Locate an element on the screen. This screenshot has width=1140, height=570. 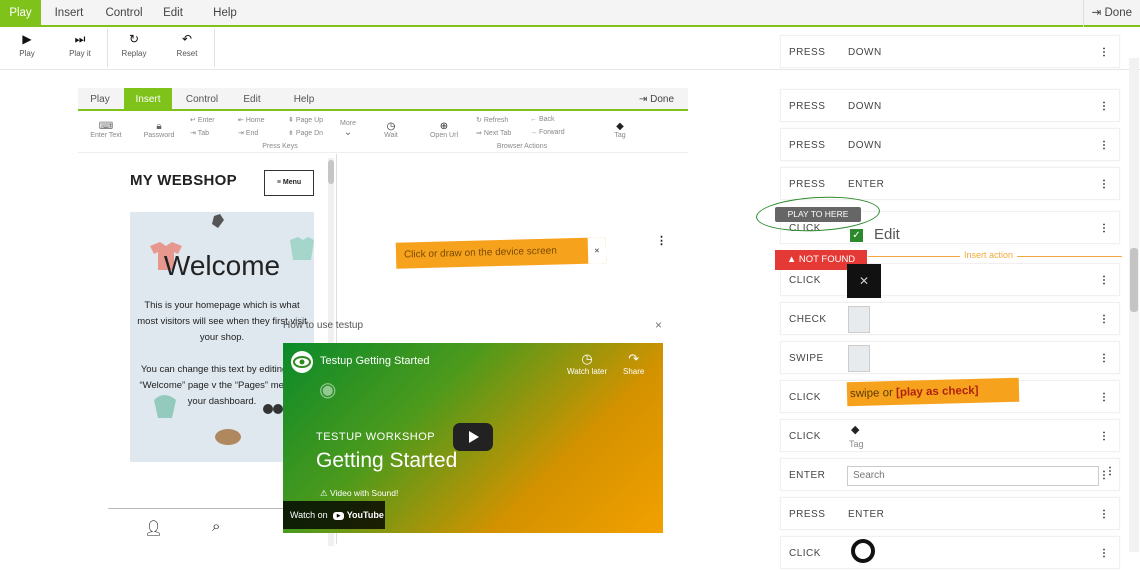
share-button: ↷ Share is located at coordinates (633, 363).